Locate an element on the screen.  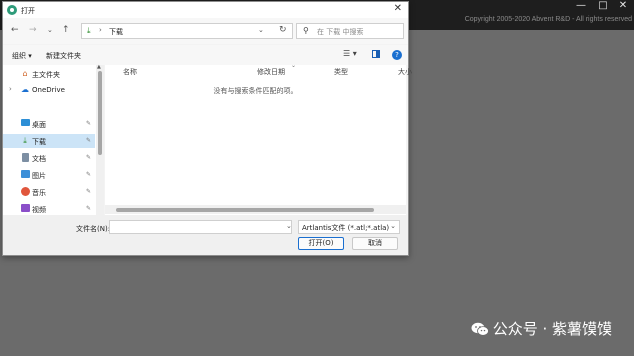
horizontal-scroll-thumb is located at coordinates (245, 210).